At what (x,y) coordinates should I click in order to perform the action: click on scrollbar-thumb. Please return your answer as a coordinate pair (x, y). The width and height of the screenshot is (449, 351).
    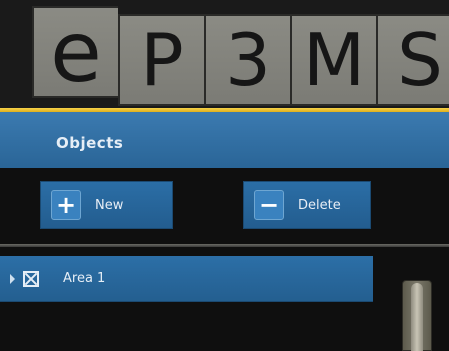
    Looking at the image, I should click on (417, 317).